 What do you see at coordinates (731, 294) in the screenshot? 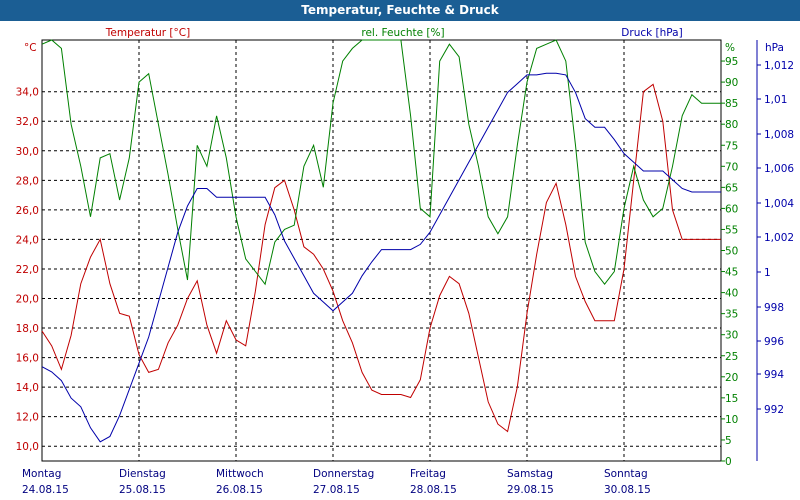
I see `hum-tick-label: 40` at bounding box center [731, 294].